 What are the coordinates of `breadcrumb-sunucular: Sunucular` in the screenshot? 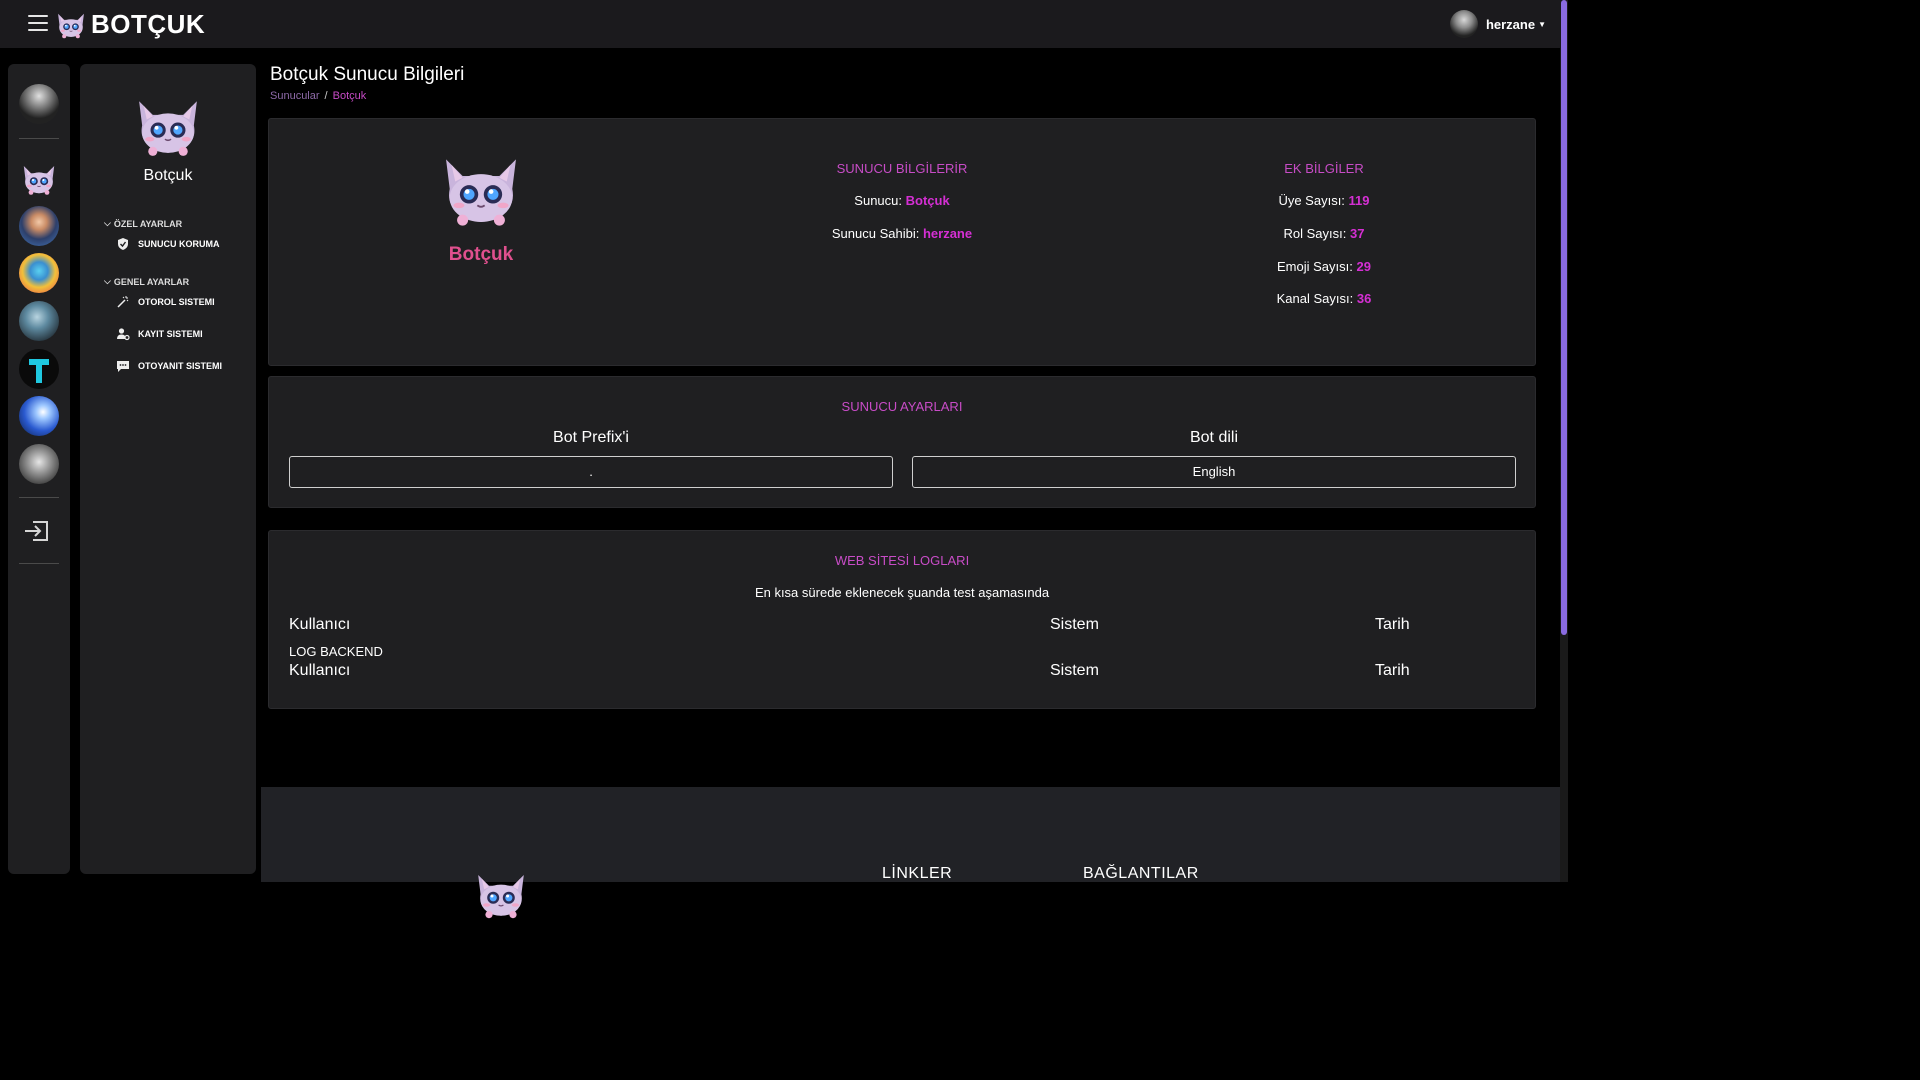 It's located at (295, 96).